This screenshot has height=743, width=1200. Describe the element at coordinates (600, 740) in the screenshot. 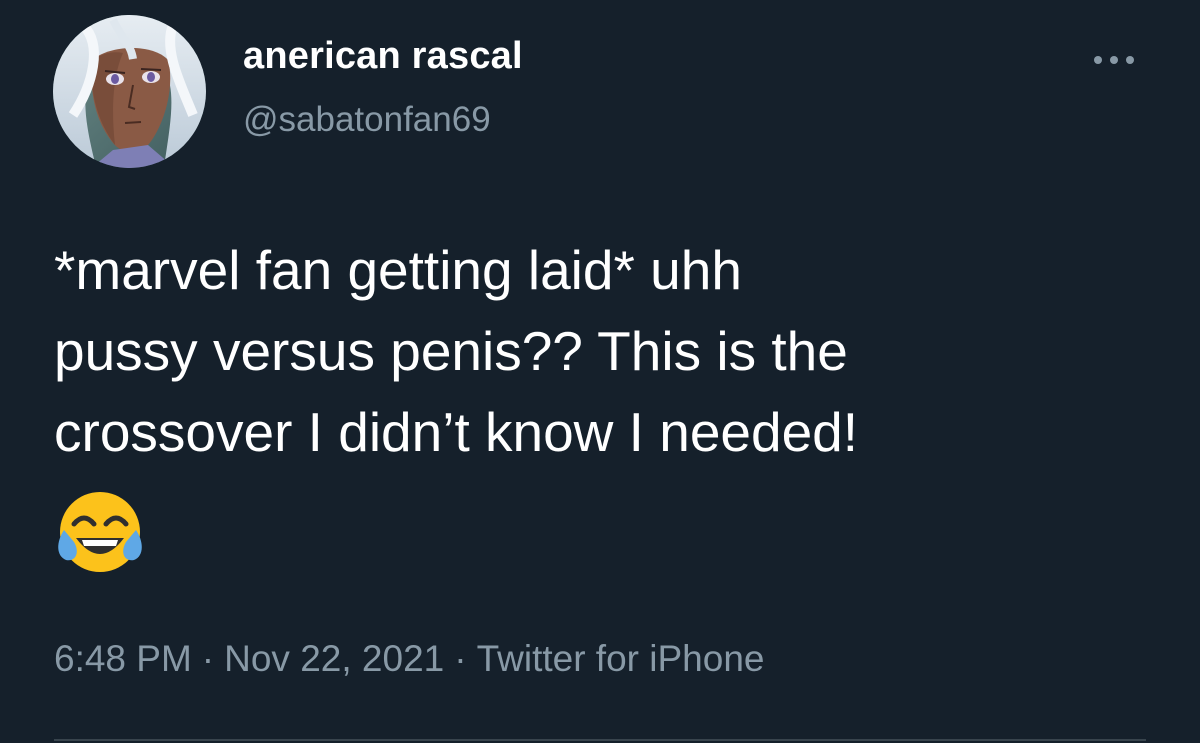

I see `divider` at that location.